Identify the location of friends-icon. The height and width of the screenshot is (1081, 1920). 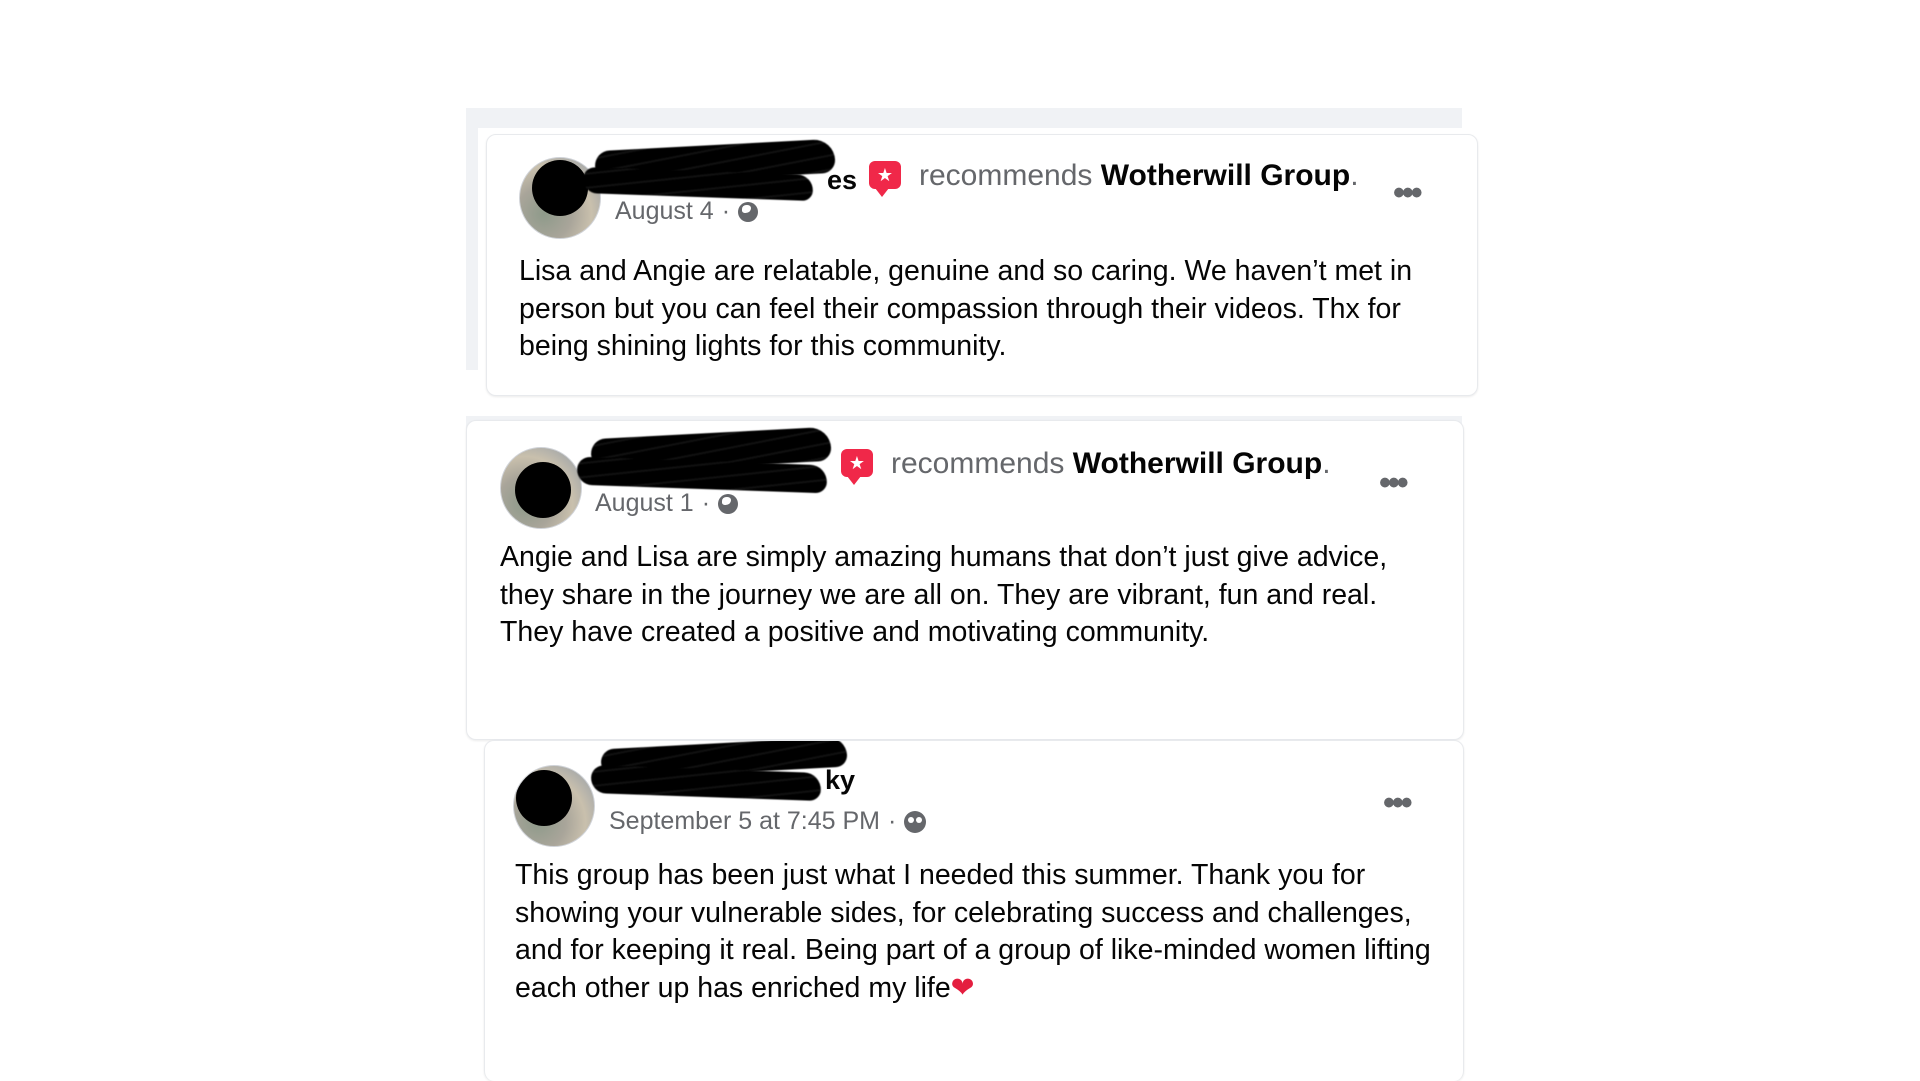
(915, 821).